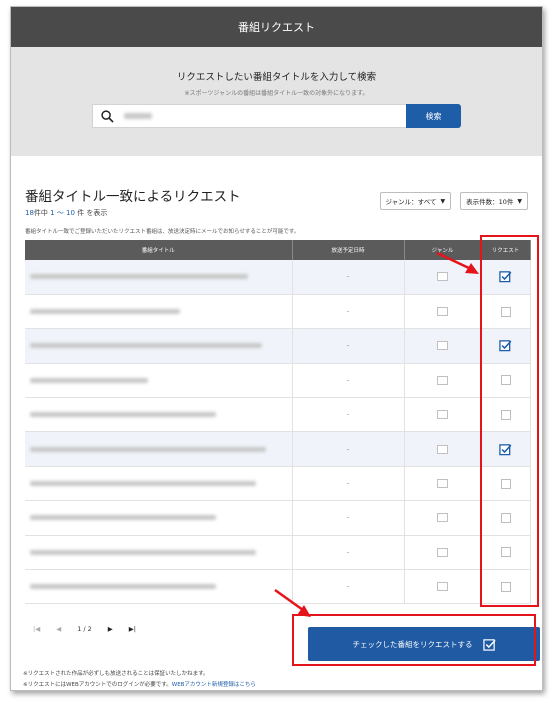  What do you see at coordinates (159, 250) in the screenshot?
I see `column-header-title: 番組タイトル` at bounding box center [159, 250].